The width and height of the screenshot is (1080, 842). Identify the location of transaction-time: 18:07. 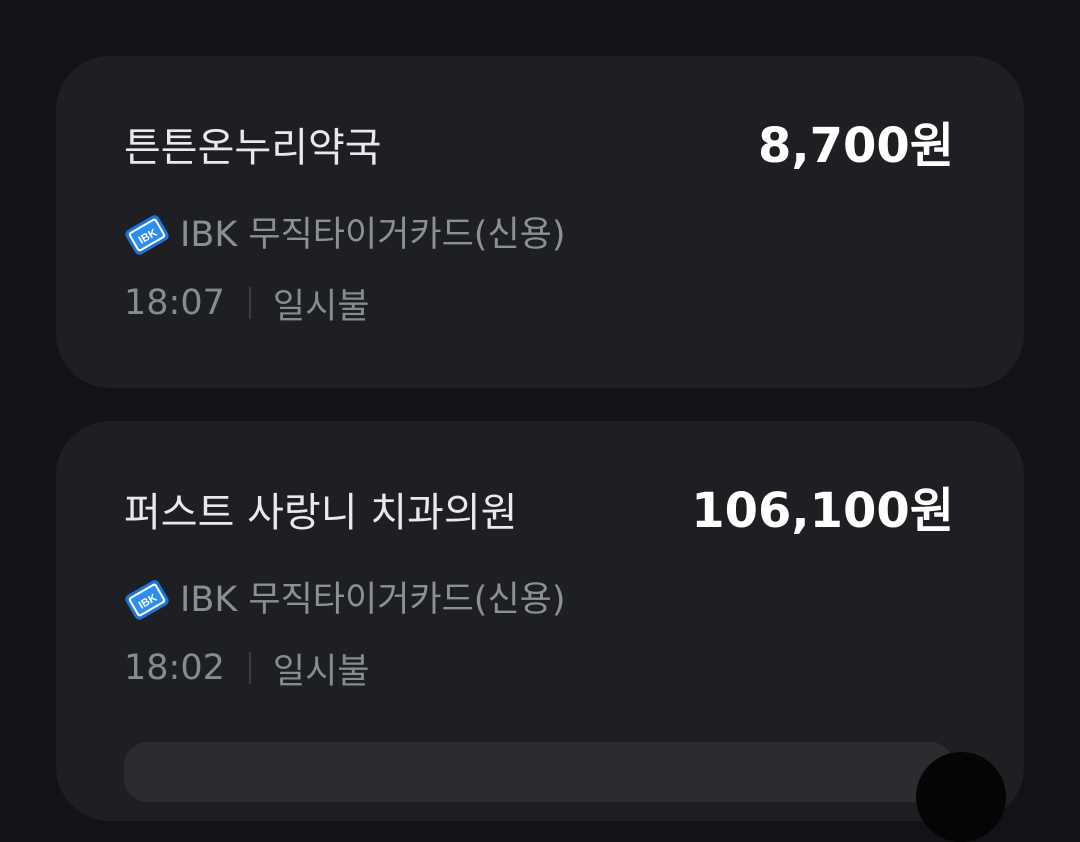
(174, 303).